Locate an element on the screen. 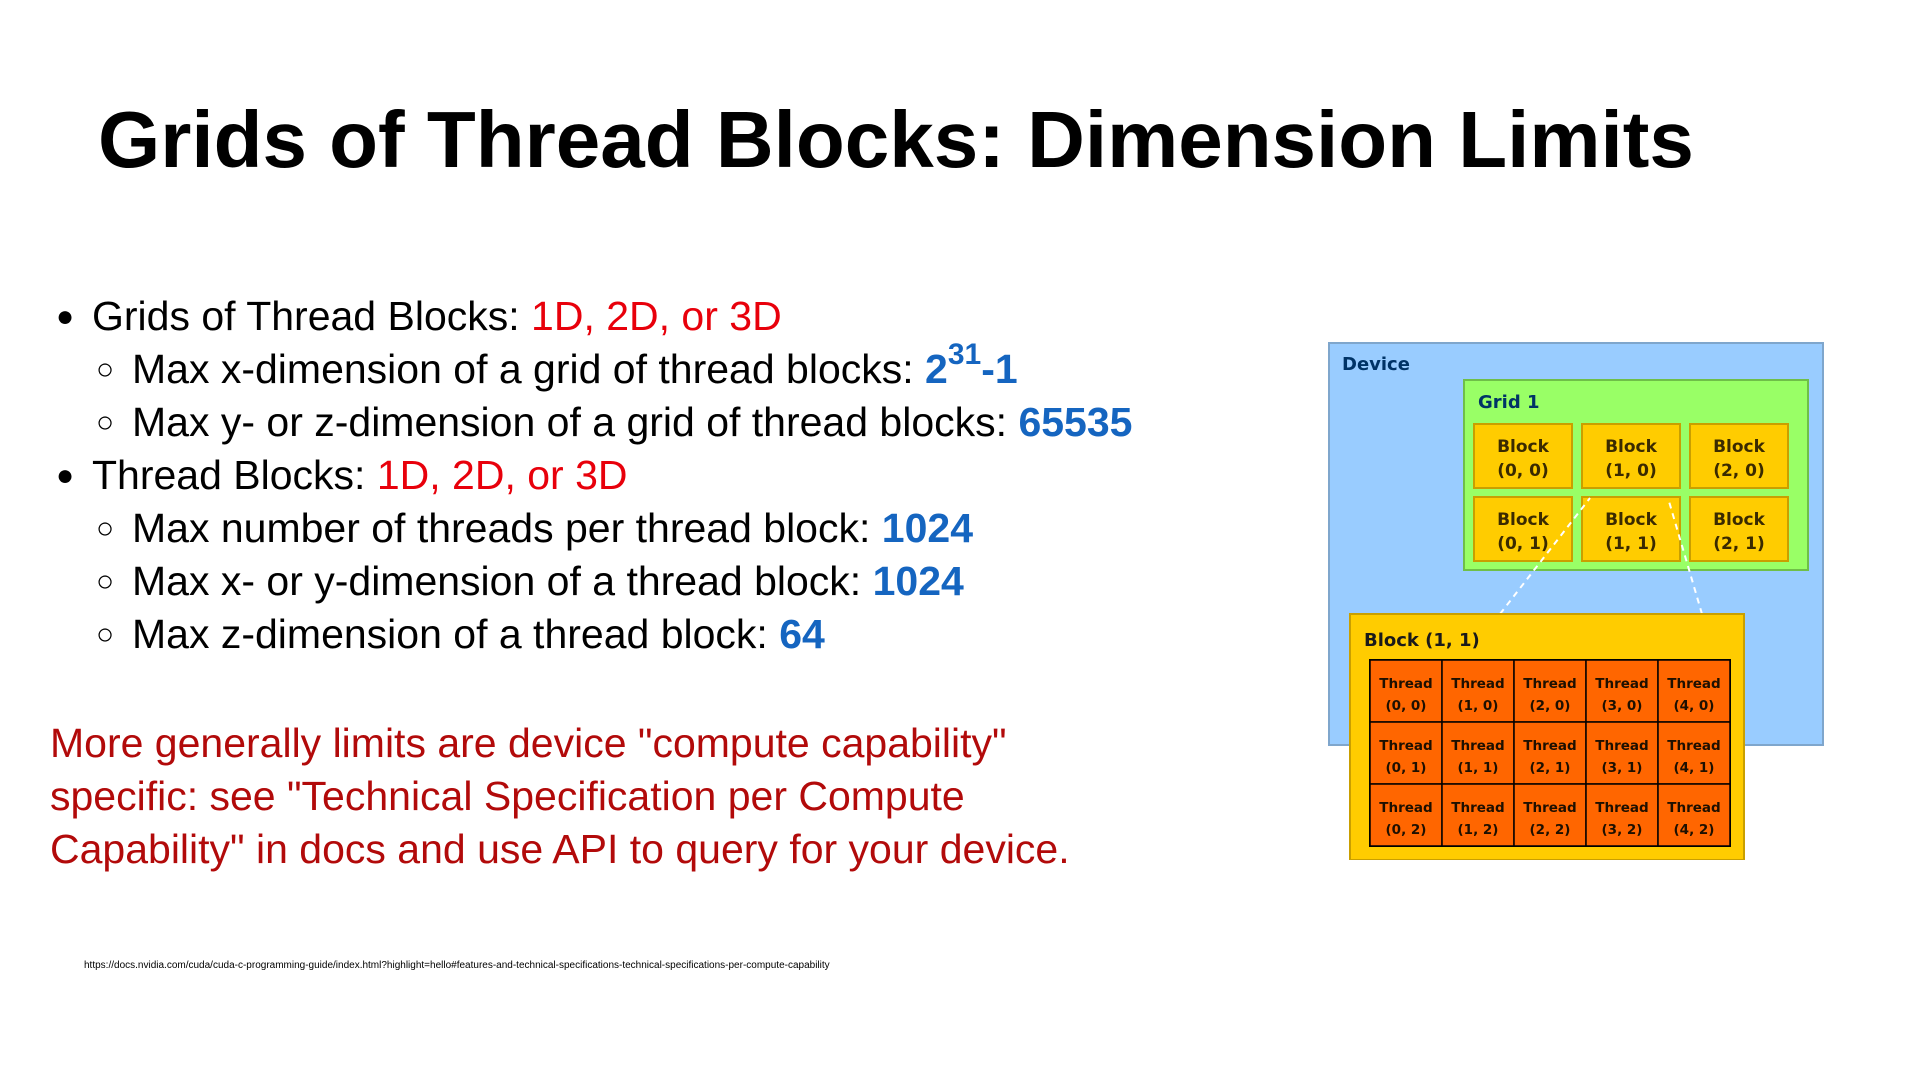 Image resolution: width=1920 pixels, height=1081 pixels. thread-cell-group: Thread (3, 1) is located at coordinates (1622, 753).